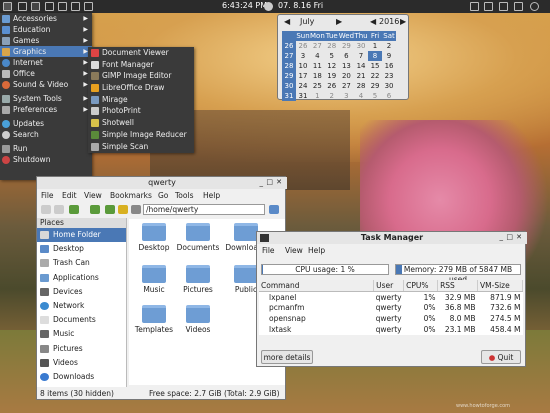 This screenshot has width=550, height=413. I want to click on calendar-day: 13, so click(346, 66).